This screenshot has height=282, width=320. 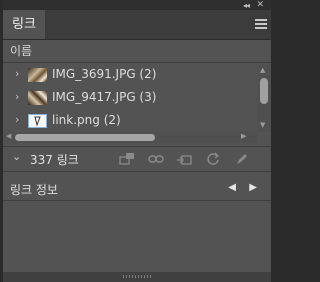 I want to click on list-item: › IMG_3691.JPG (2), so click(x=130, y=75).